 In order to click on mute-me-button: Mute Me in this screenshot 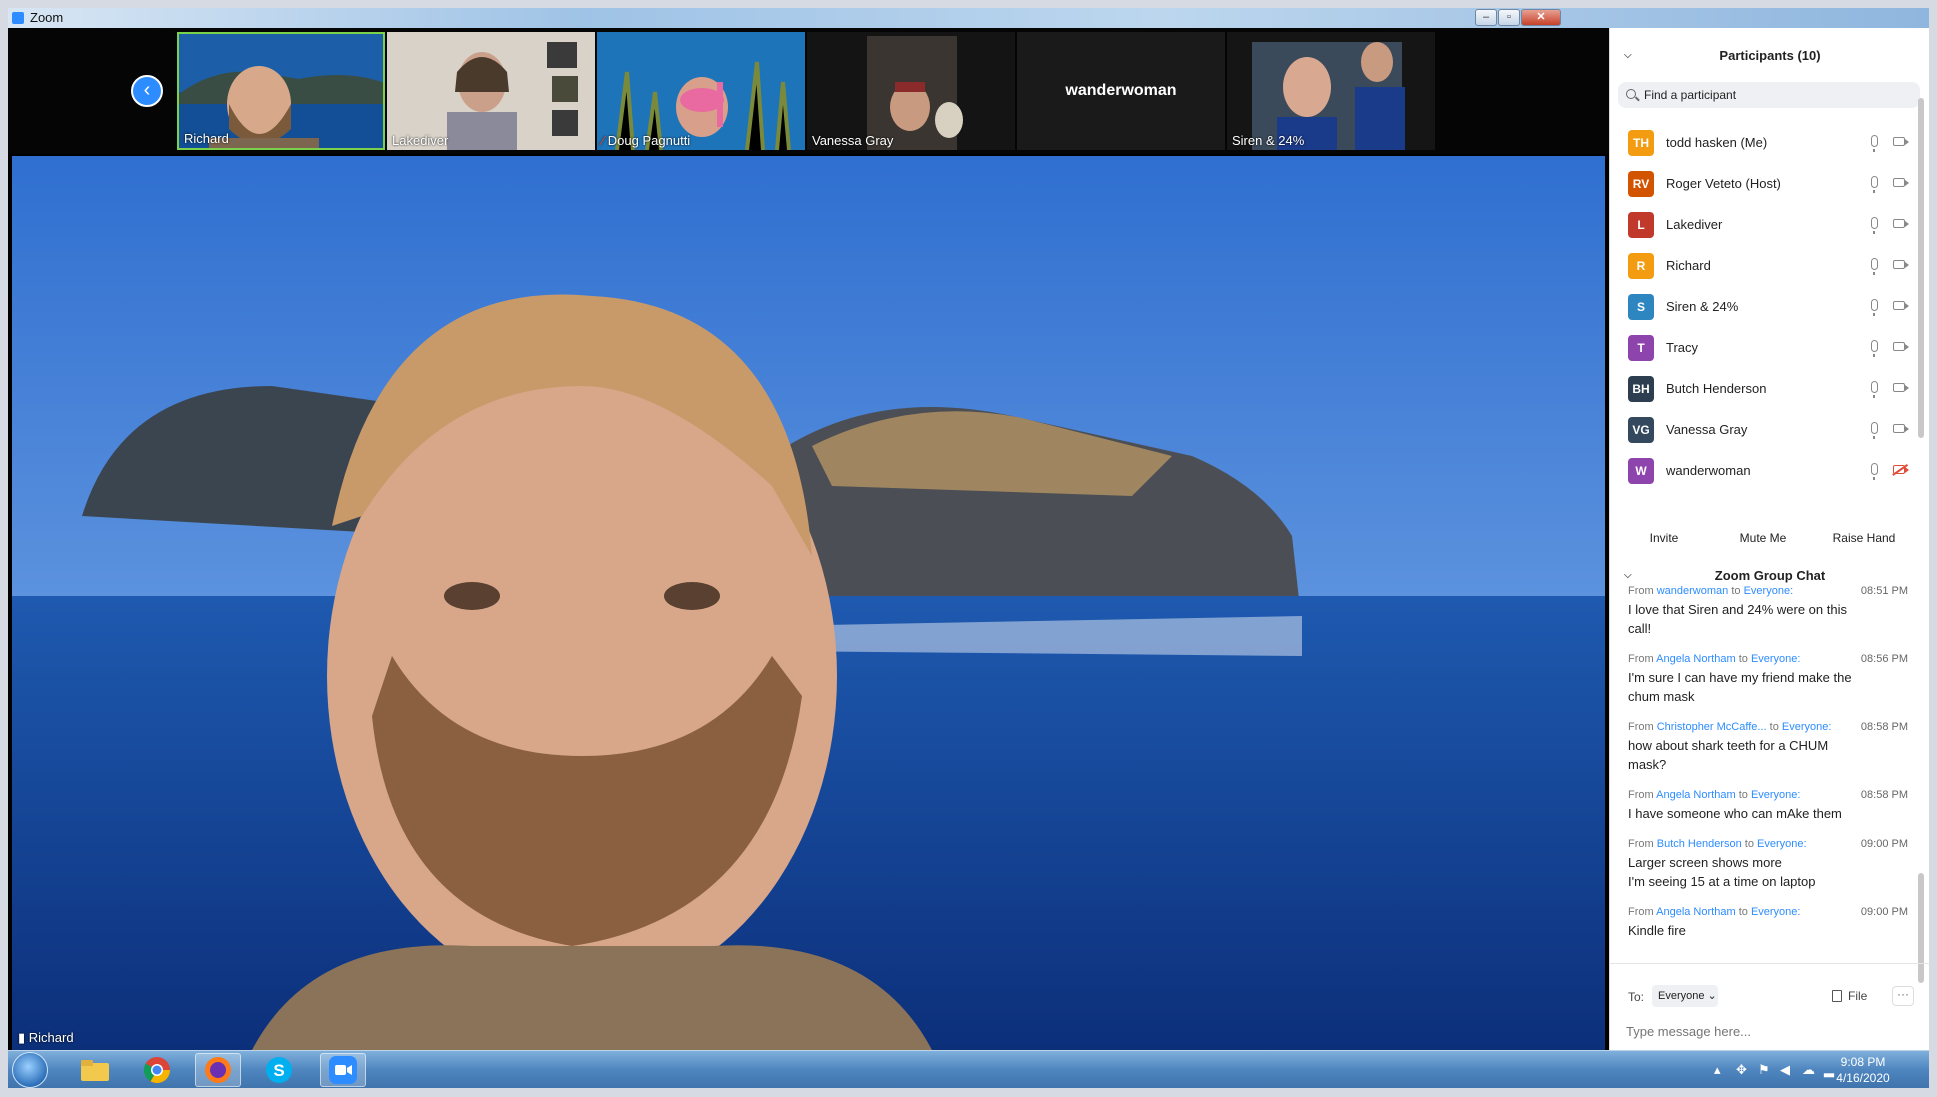, I will do `click(1763, 538)`.